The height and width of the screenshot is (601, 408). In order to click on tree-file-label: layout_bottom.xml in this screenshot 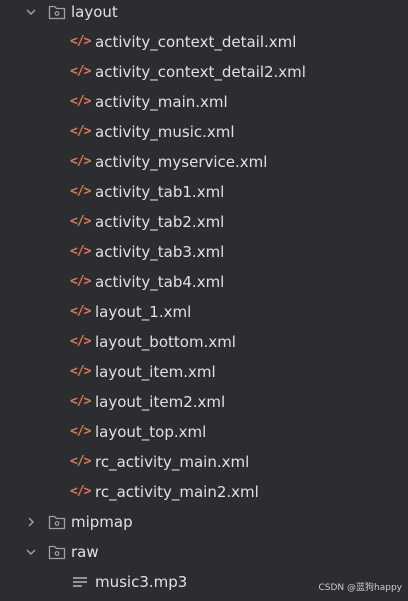, I will do `click(165, 342)`.